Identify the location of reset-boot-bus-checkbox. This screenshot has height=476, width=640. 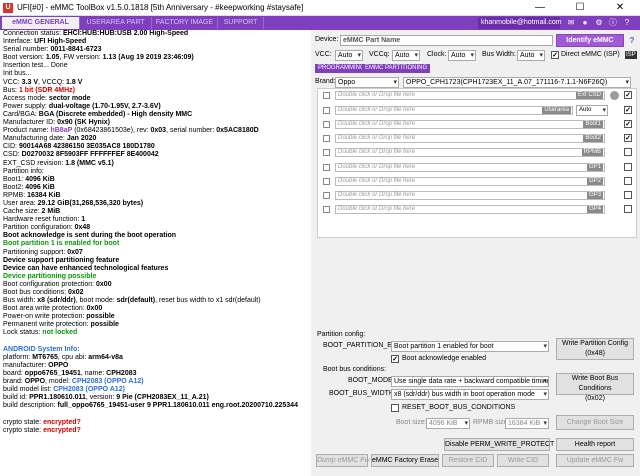
(395, 408).